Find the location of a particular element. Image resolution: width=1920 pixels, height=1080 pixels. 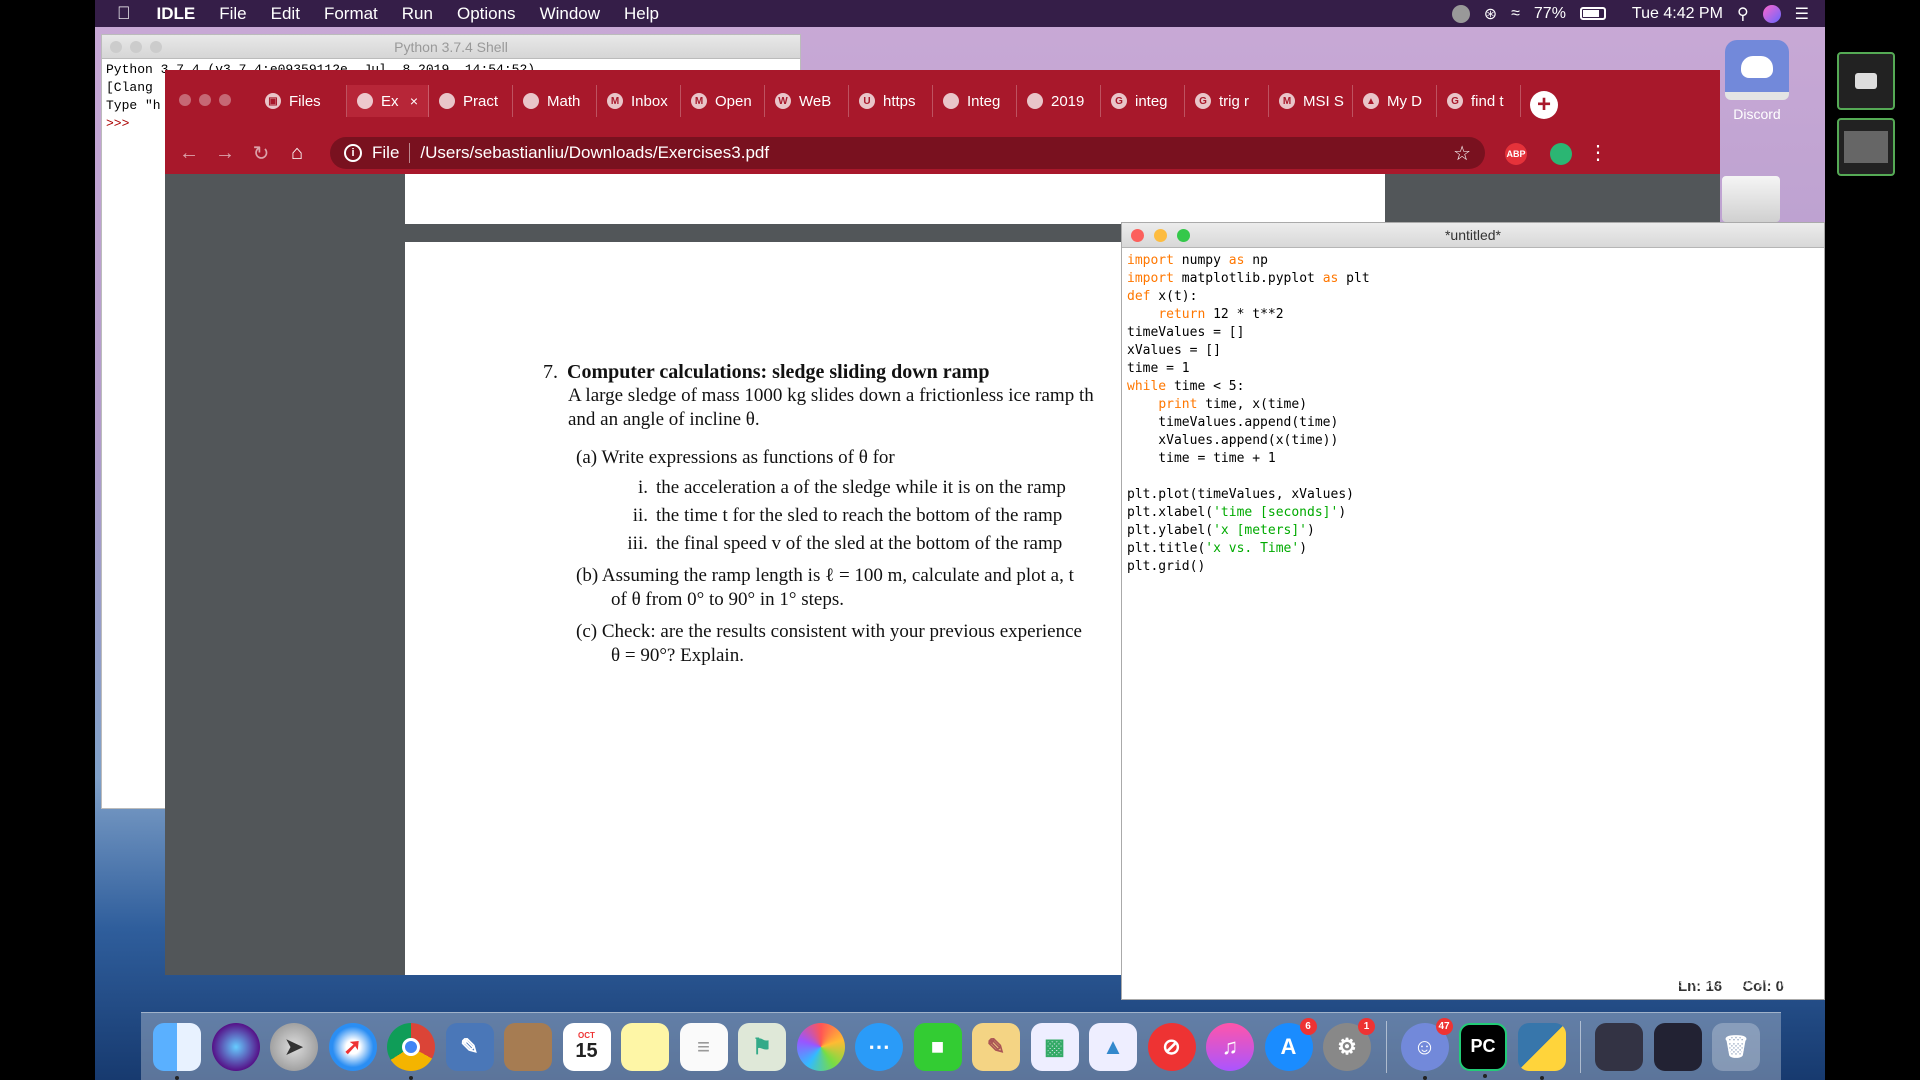

editor-titlebar: *untitled* is located at coordinates (1473, 235).